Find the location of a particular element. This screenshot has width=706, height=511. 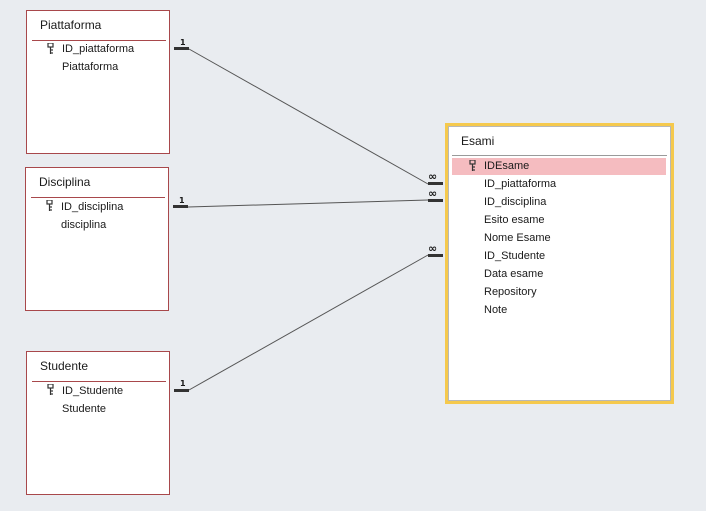

many-label-studente: ∞ is located at coordinates (432, 248).